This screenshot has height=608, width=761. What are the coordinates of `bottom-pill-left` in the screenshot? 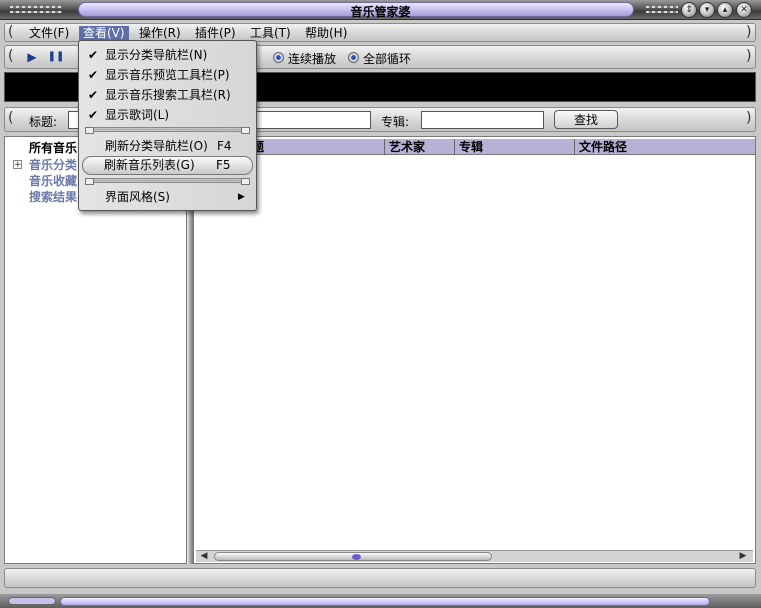 It's located at (32, 601).